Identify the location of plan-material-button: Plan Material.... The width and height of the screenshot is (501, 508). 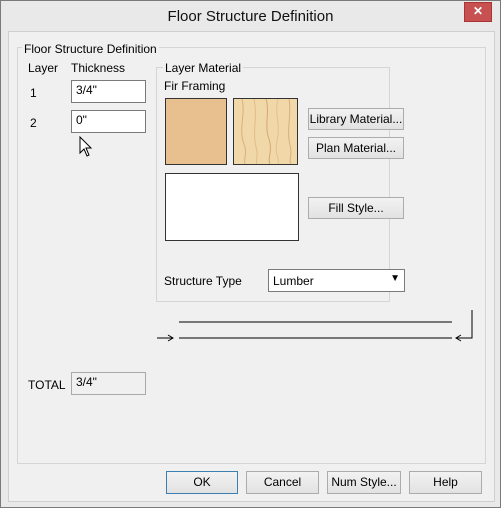
(356, 148).